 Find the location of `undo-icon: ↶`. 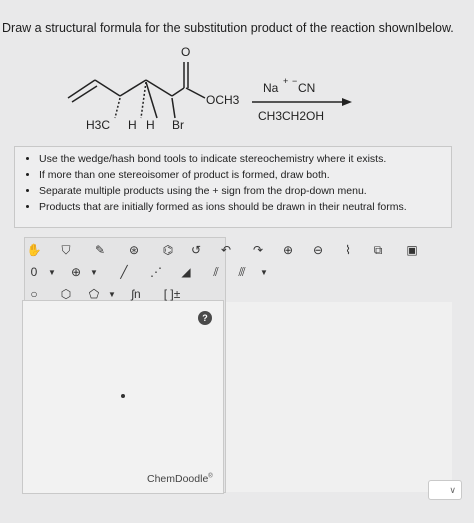

undo-icon: ↶ is located at coordinates (226, 250).